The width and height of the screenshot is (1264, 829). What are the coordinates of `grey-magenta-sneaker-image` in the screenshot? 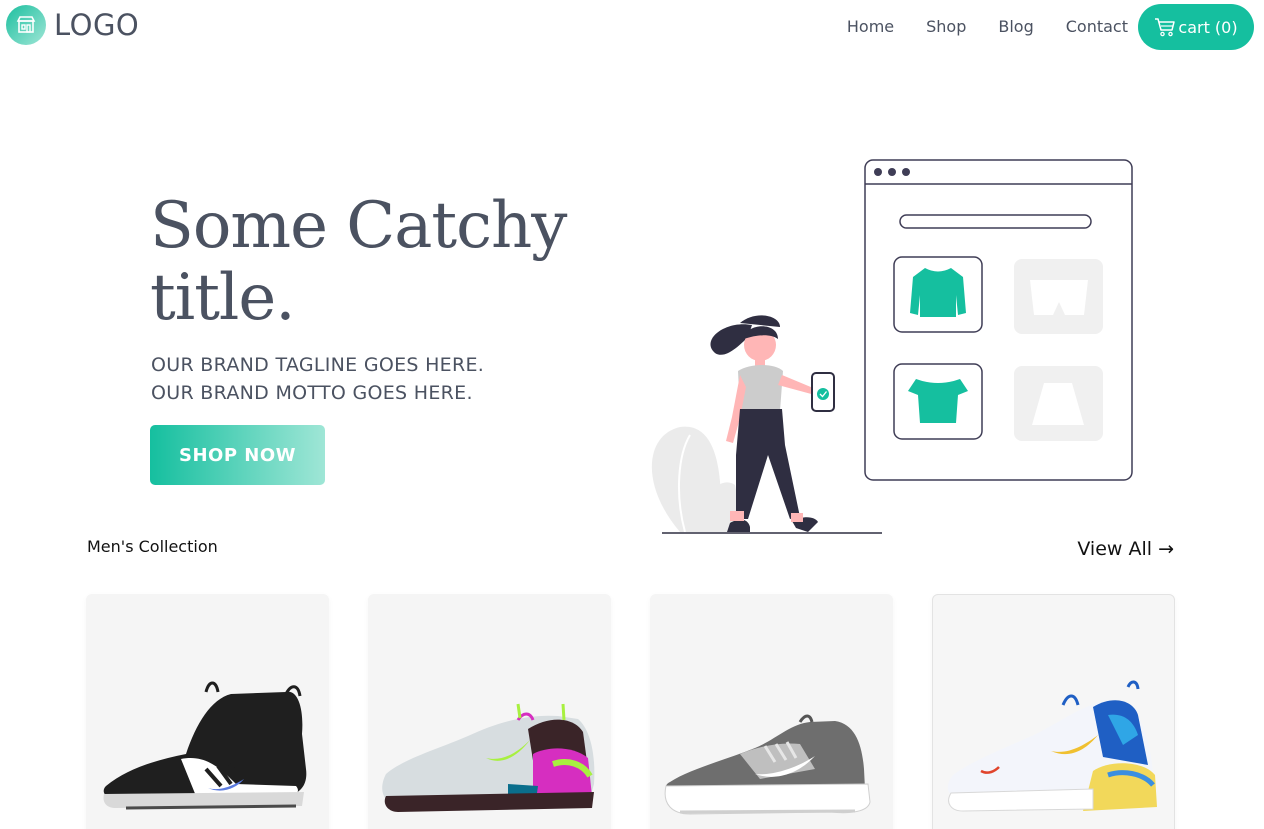 It's located at (488, 757).